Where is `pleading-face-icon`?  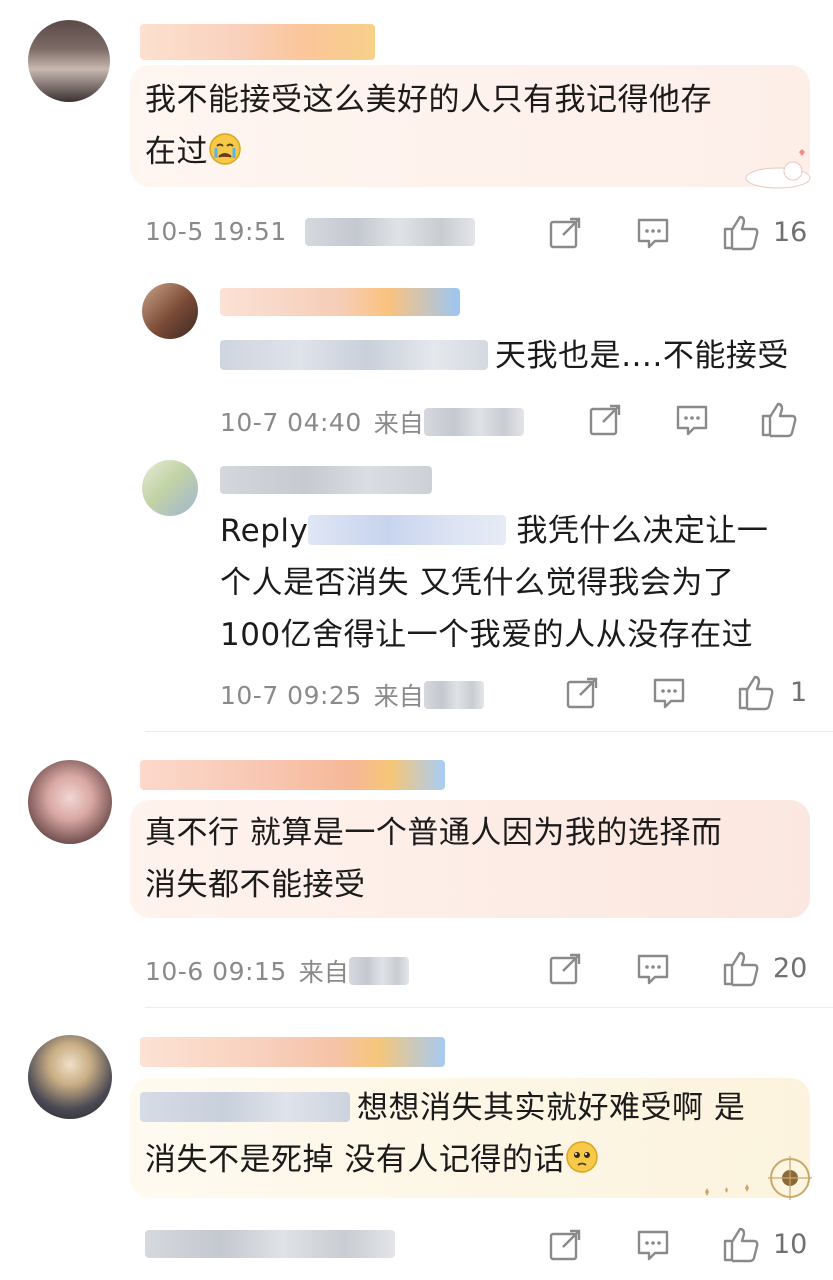
pleading-face-icon is located at coordinates (582, 1164).